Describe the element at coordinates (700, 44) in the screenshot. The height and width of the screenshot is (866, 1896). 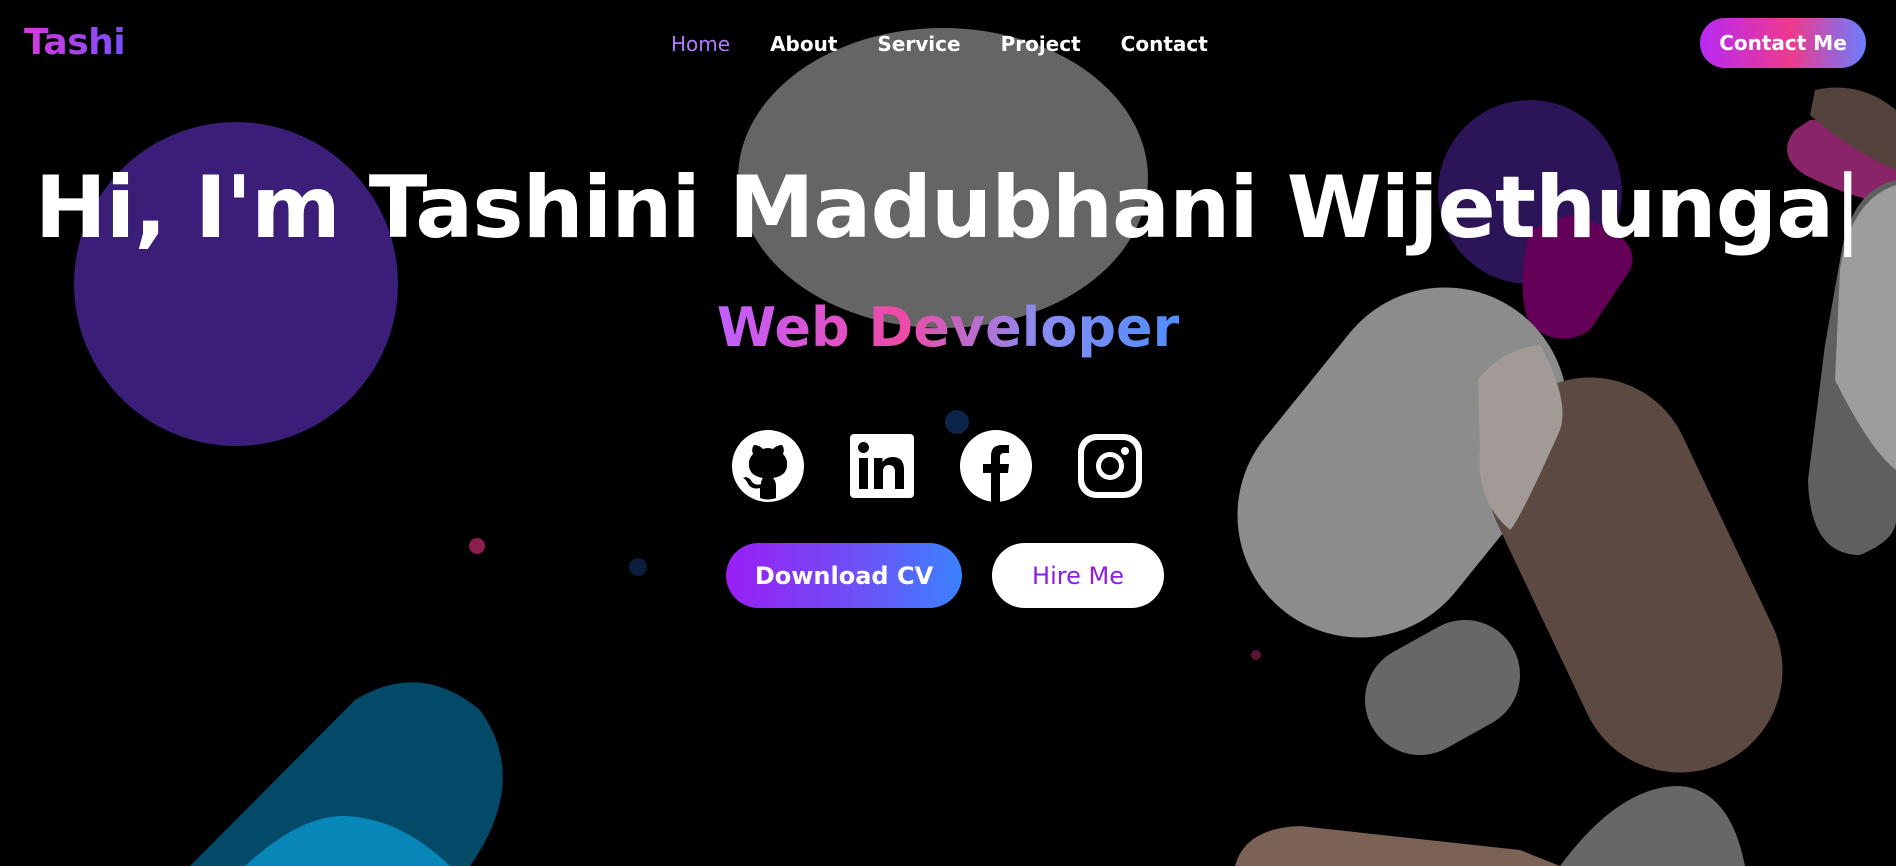
I see `nav-home: Home` at that location.